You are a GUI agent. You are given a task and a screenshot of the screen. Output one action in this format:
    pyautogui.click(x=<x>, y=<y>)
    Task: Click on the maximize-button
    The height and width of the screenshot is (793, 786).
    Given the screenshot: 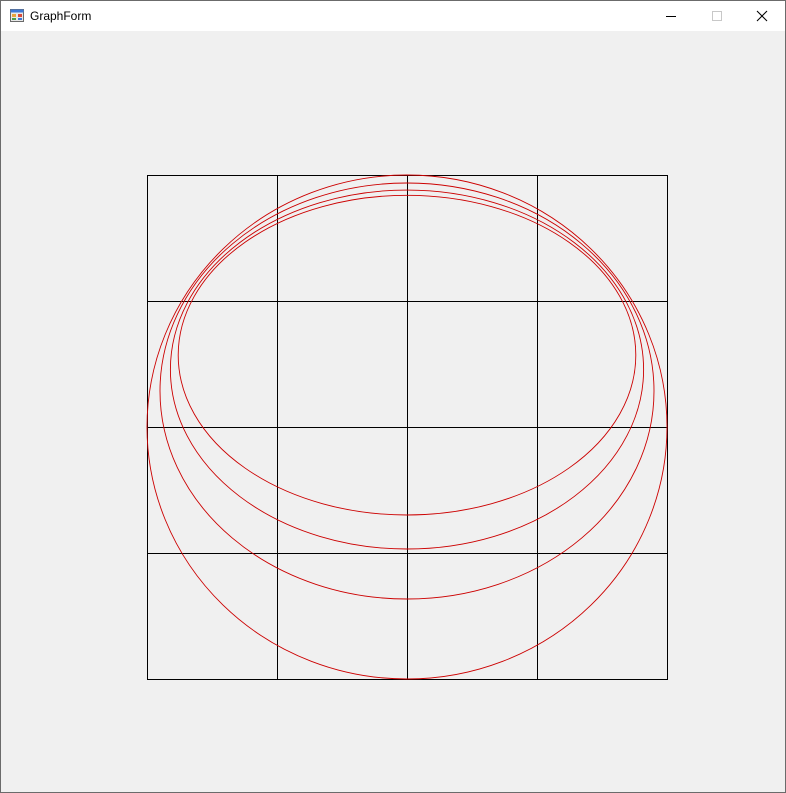 What is the action you would take?
    pyautogui.click(x=717, y=16)
    